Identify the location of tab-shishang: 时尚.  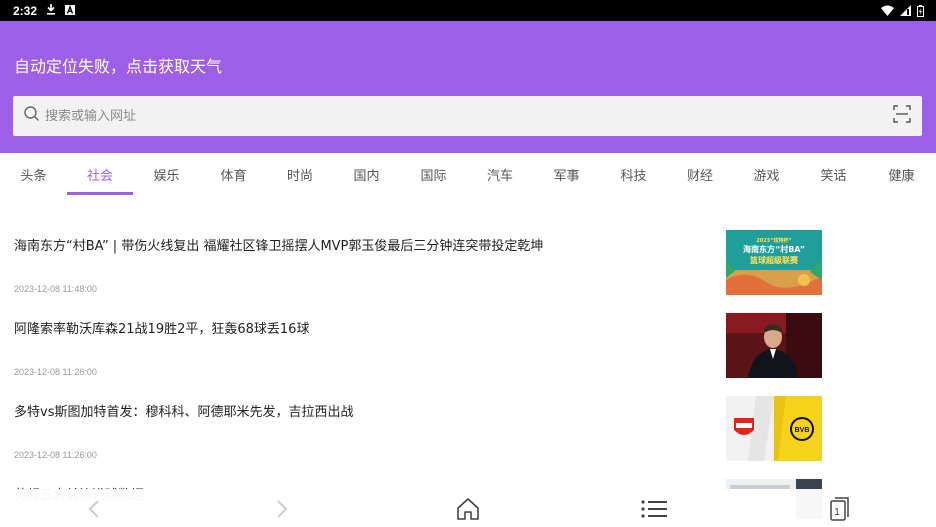
(300, 174).